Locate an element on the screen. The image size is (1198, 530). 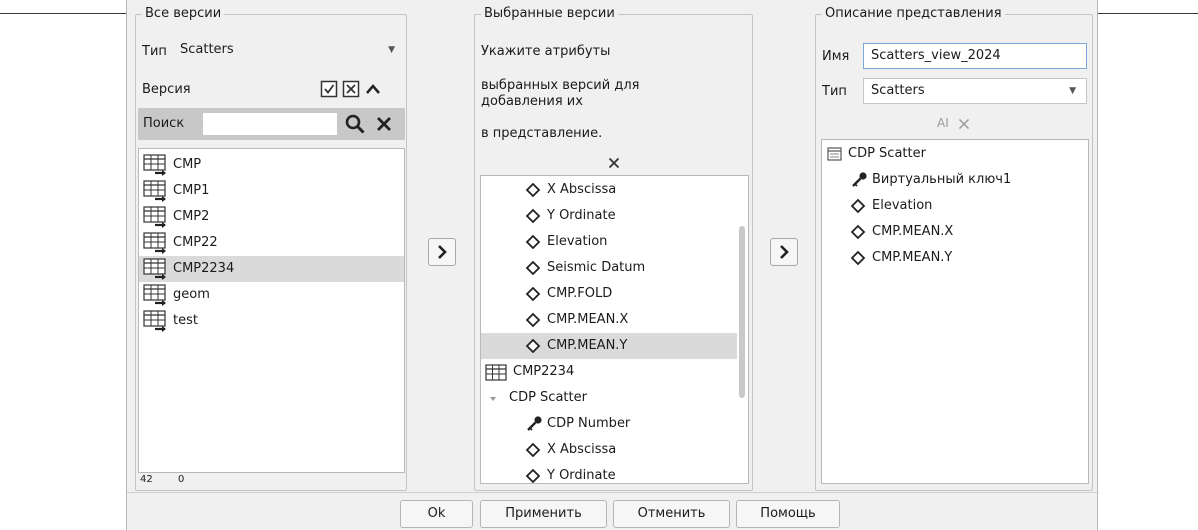
add-to-selected-button is located at coordinates (442, 252).